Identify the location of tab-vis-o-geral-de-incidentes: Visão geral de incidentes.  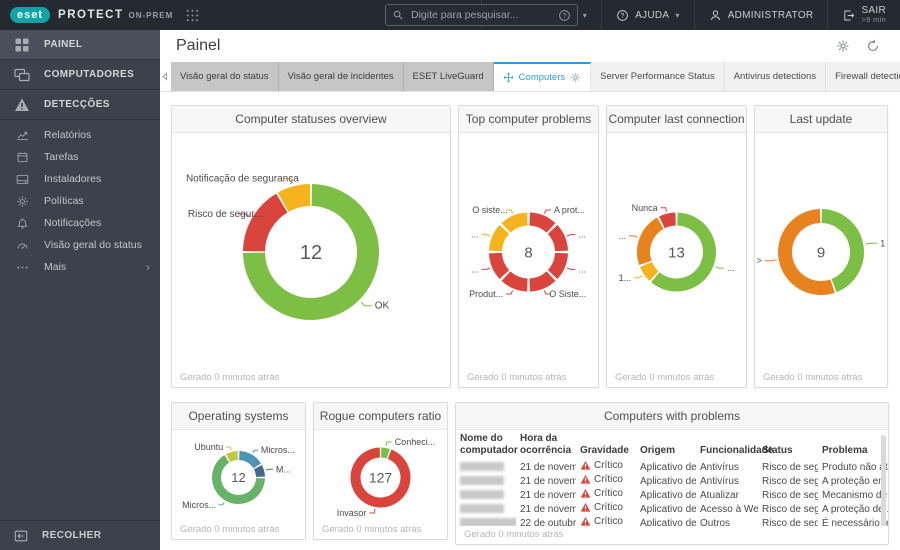
(341, 76).